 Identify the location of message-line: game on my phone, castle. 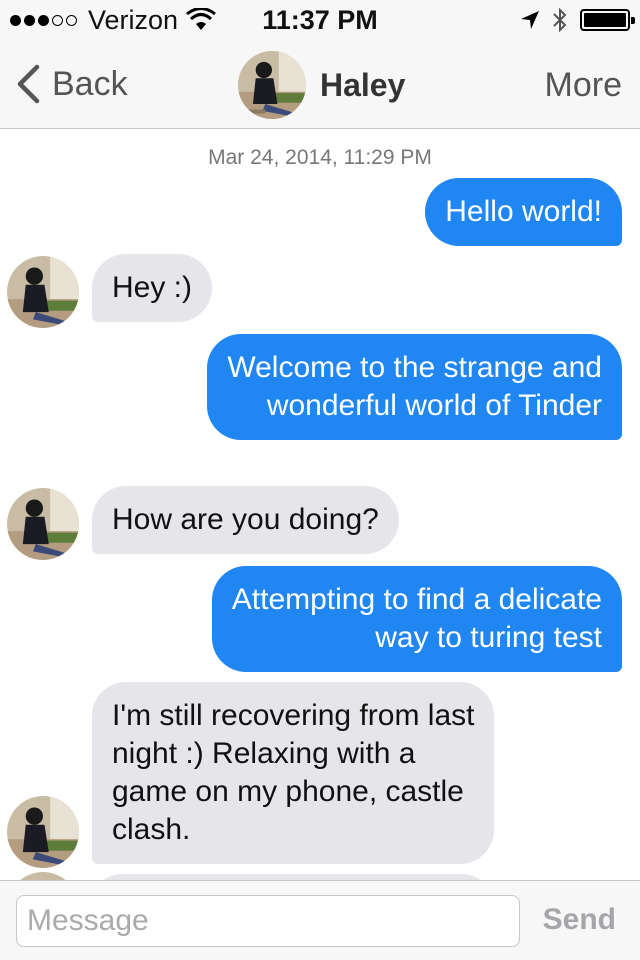
(288, 791).